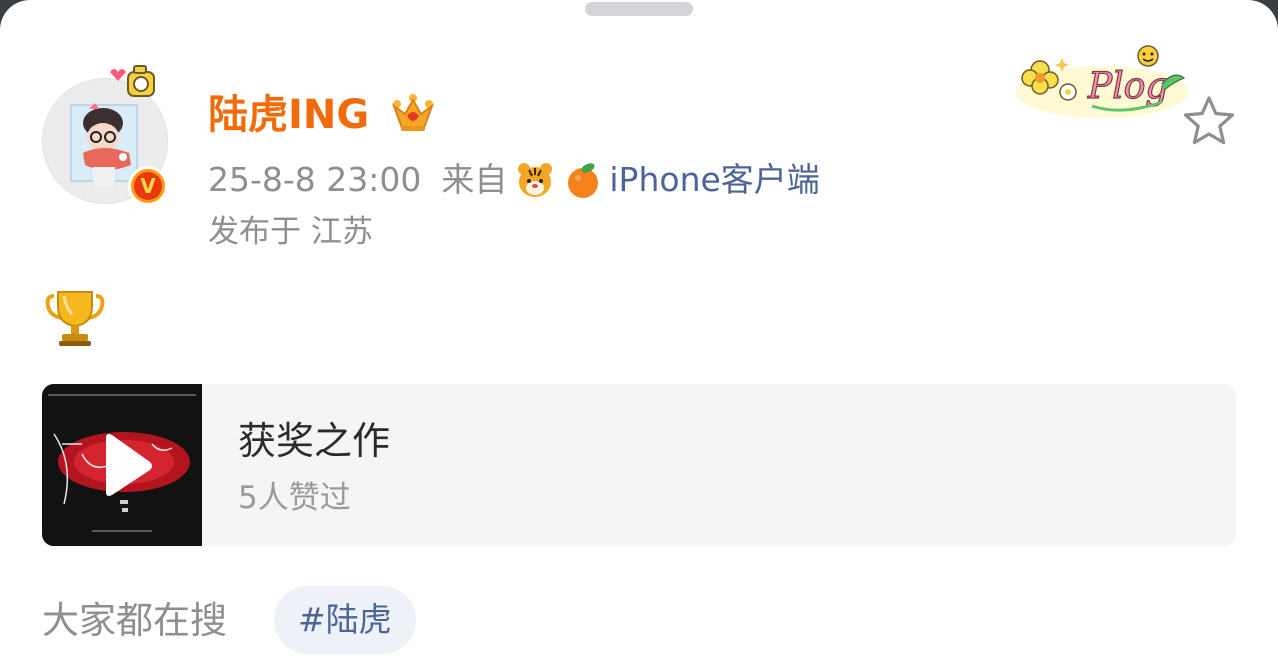  Describe the element at coordinates (1209, 121) in the screenshot. I see `favorite-star-icon` at that location.